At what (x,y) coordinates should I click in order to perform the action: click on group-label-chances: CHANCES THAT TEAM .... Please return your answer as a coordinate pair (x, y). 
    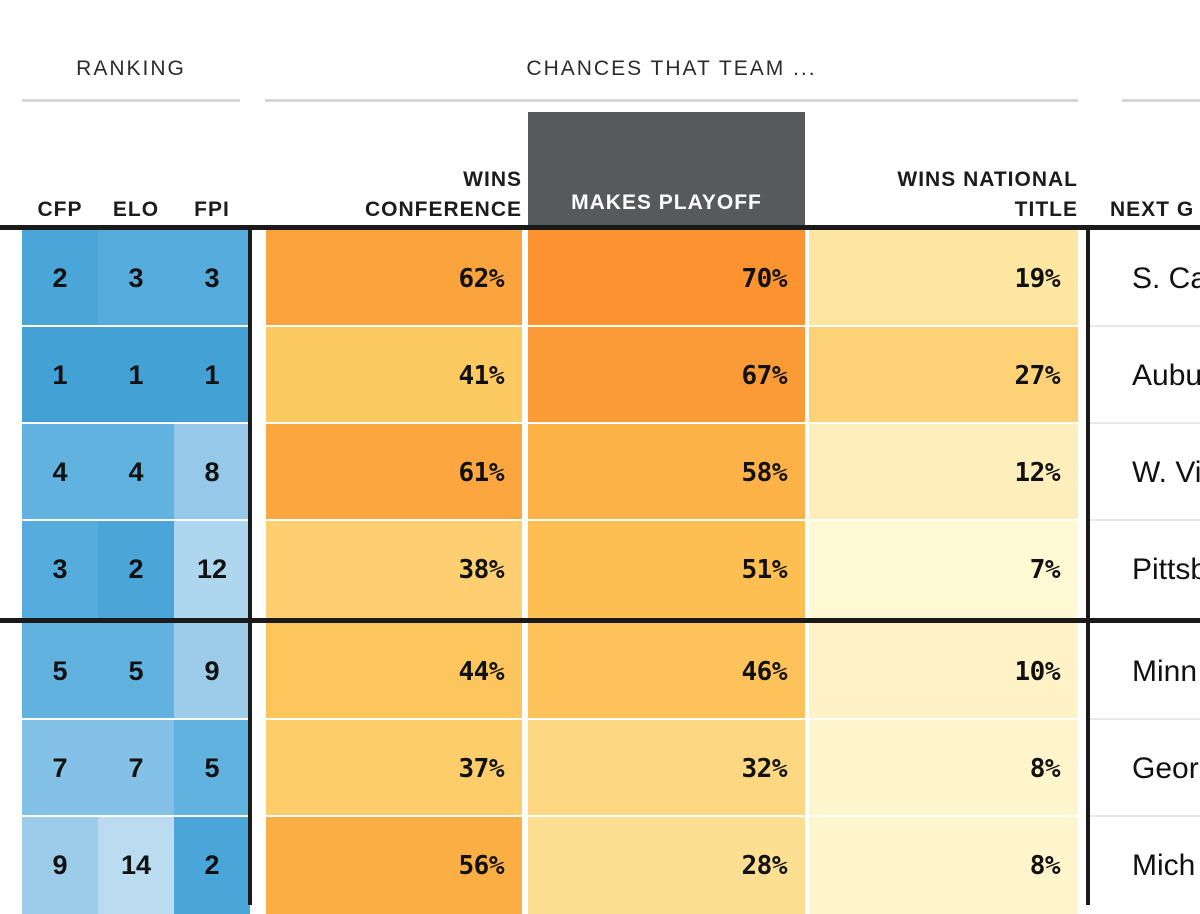
    Looking at the image, I should click on (671, 68).